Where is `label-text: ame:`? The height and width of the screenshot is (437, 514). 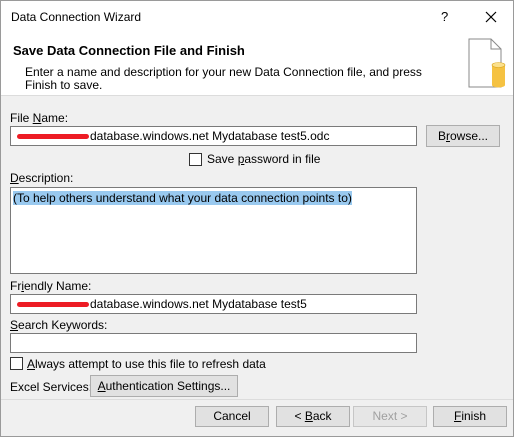 label-text: ame: is located at coordinates (55, 118).